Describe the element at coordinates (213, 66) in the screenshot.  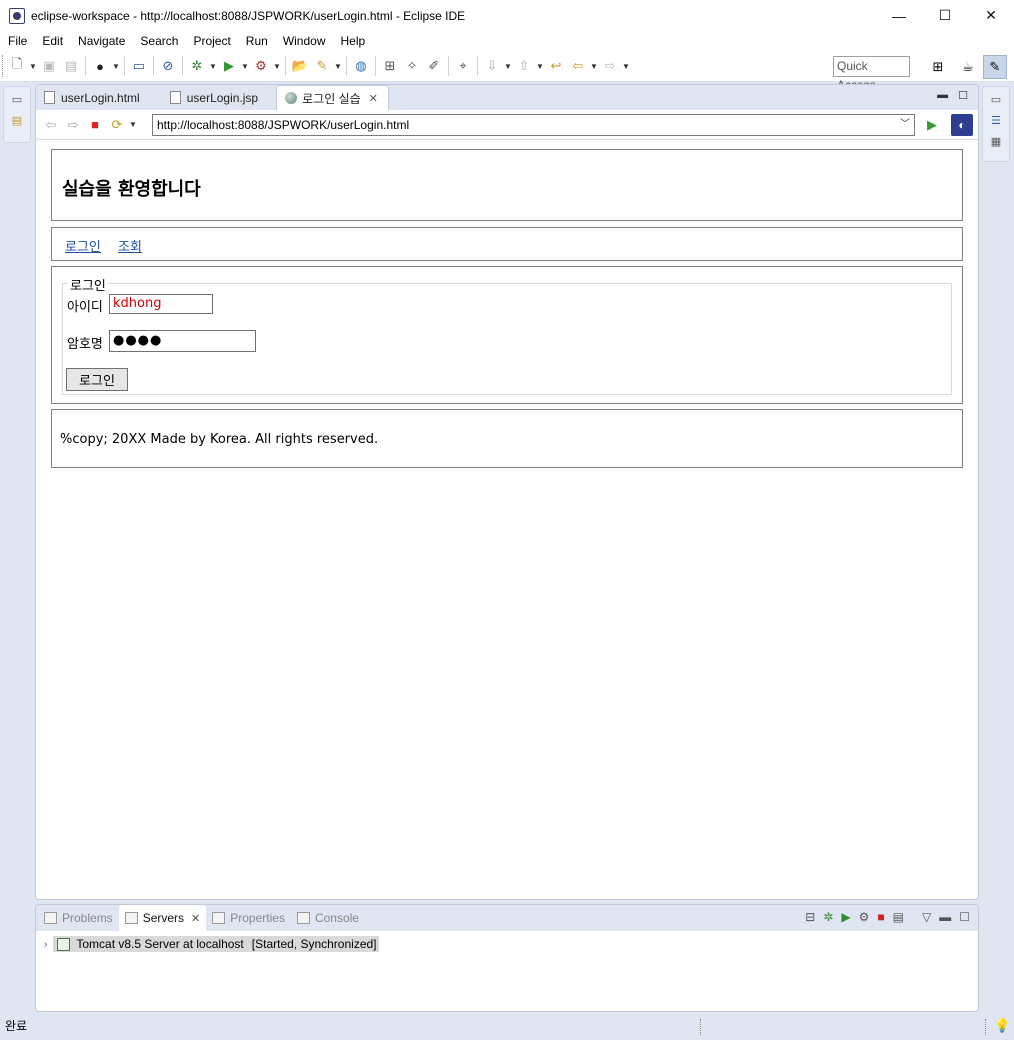
I see `debug-dropdown-icon: ▼` at that location.